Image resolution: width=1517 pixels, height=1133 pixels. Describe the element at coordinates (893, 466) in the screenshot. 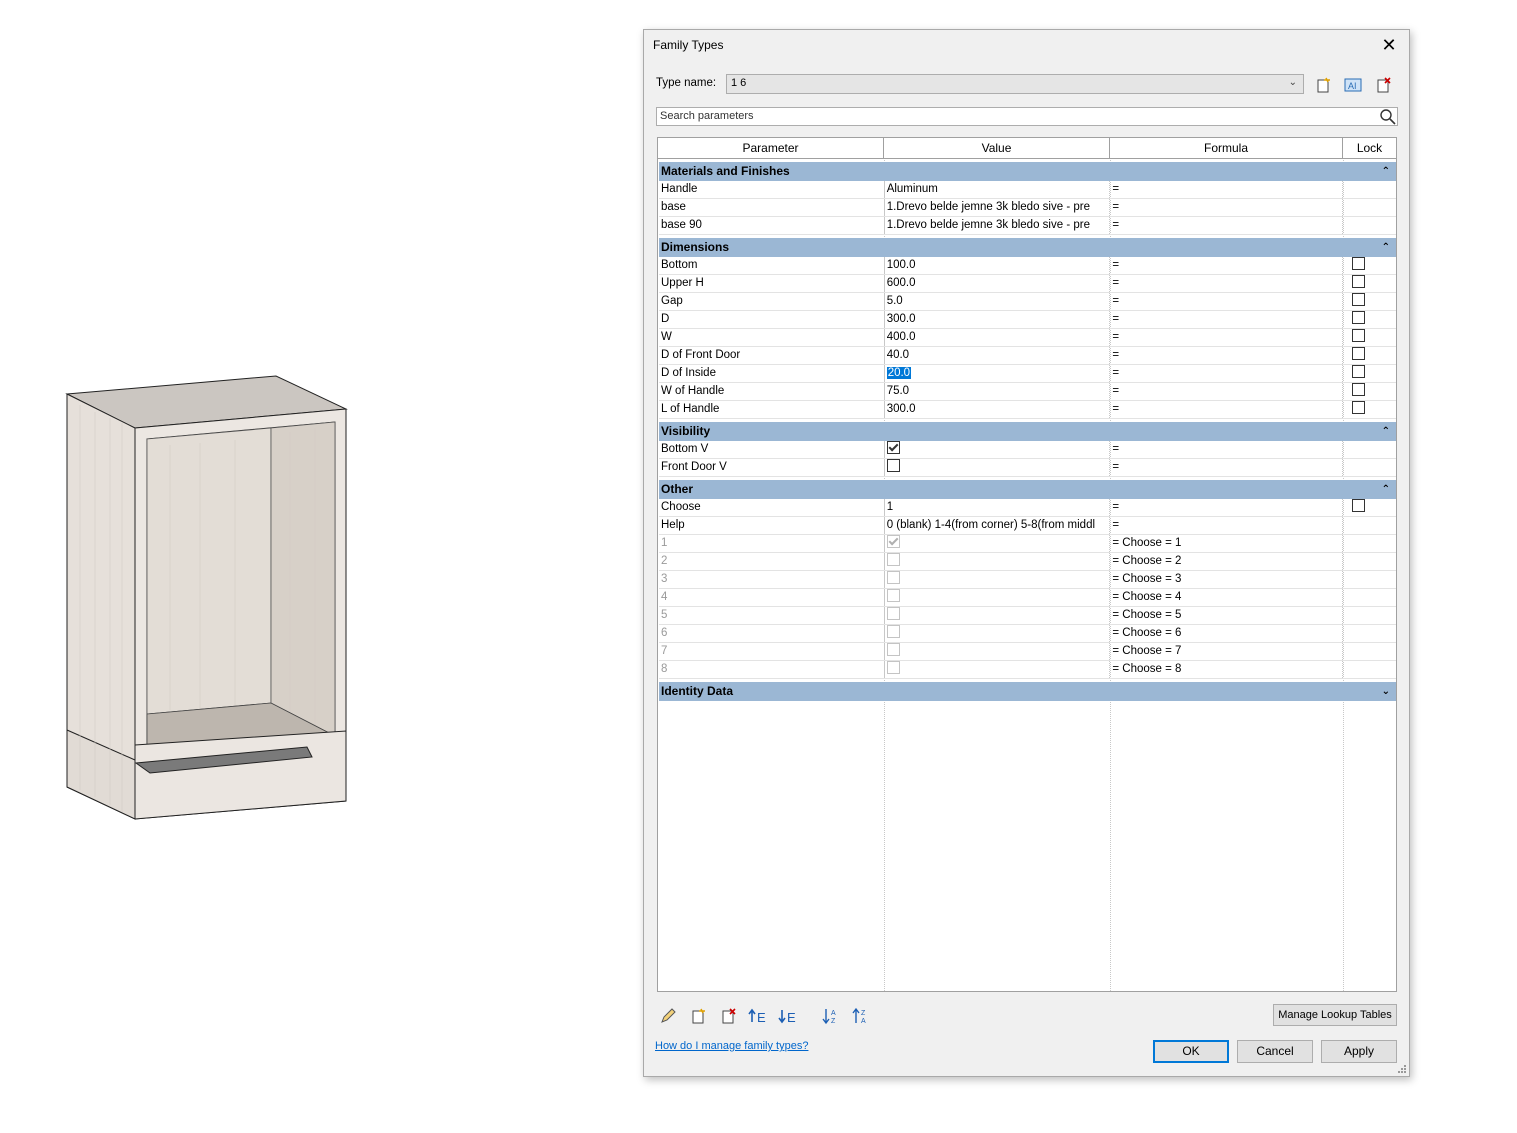

I see `front-door-v-checkbox` at that location.